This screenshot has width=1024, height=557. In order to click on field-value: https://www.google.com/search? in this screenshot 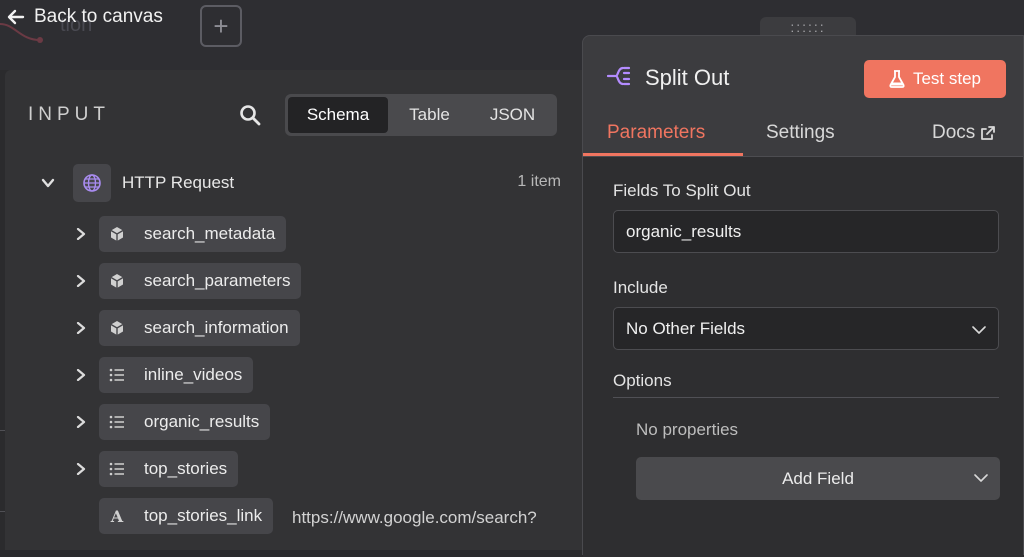, I will do `click(414, 517)`.